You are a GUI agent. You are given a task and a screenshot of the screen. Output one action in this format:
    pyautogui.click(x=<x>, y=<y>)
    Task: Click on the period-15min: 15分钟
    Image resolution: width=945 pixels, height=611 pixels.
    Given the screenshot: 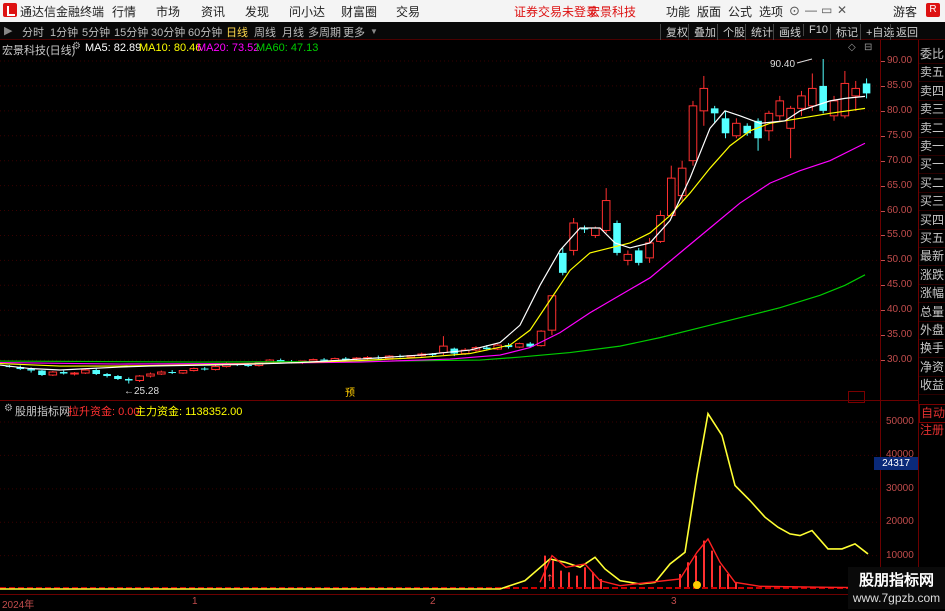 What is the action you would take?
    pyautogui.click(x=131, y=32)
    